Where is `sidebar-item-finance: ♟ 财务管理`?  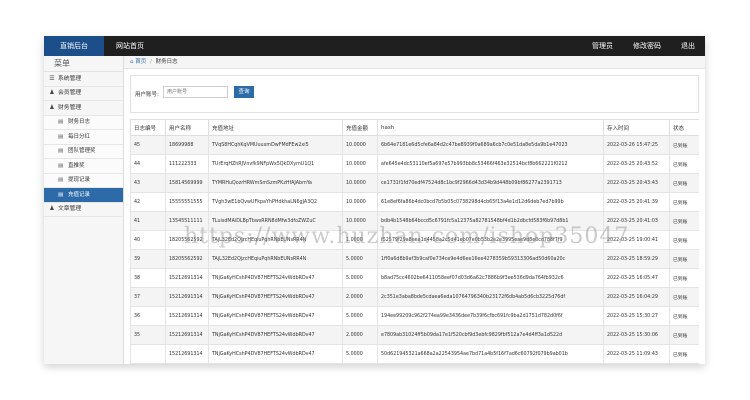
sidebar-item-finance: ♟ 财务管理 is located at coordinates (83, 108).